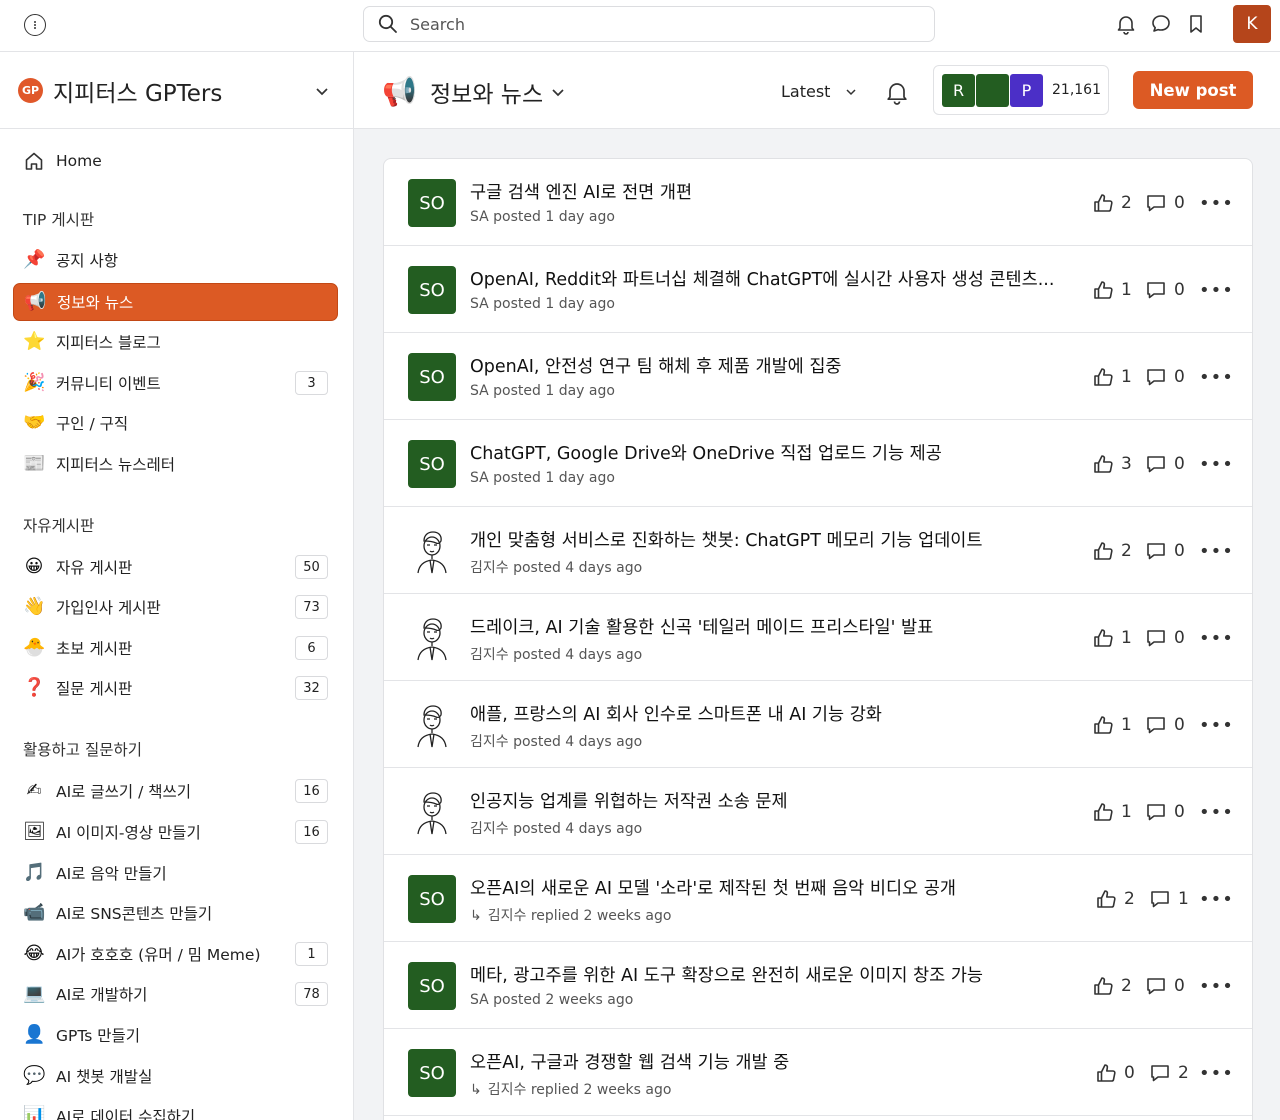  Describe the element at coordinates (175, 791) in the screenshot. I see `sidebar-item-ai-writing: ✍ AI로 글쓰기 / 책쓰기 16` at that location.